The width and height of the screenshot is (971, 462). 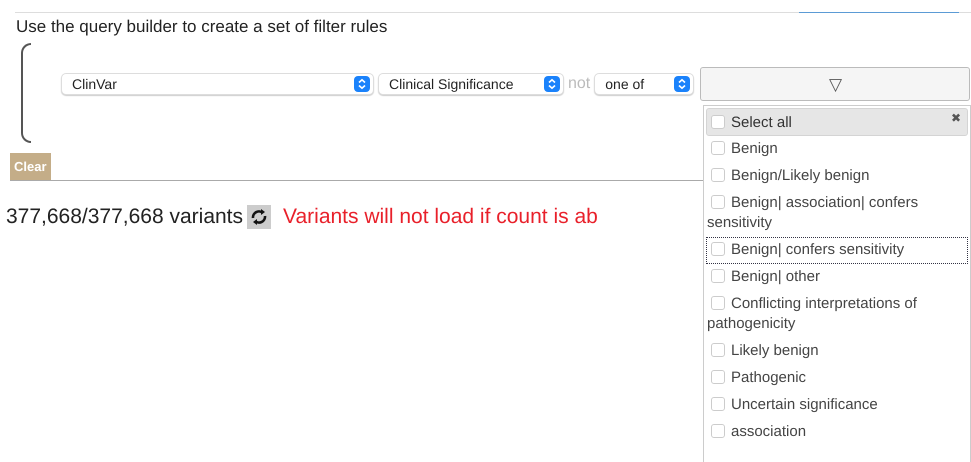 What do you see at coordinates (837, 378) in the screenshot?
I see `dropdown-option: Pathogenic` at bounding box center [837, 378].